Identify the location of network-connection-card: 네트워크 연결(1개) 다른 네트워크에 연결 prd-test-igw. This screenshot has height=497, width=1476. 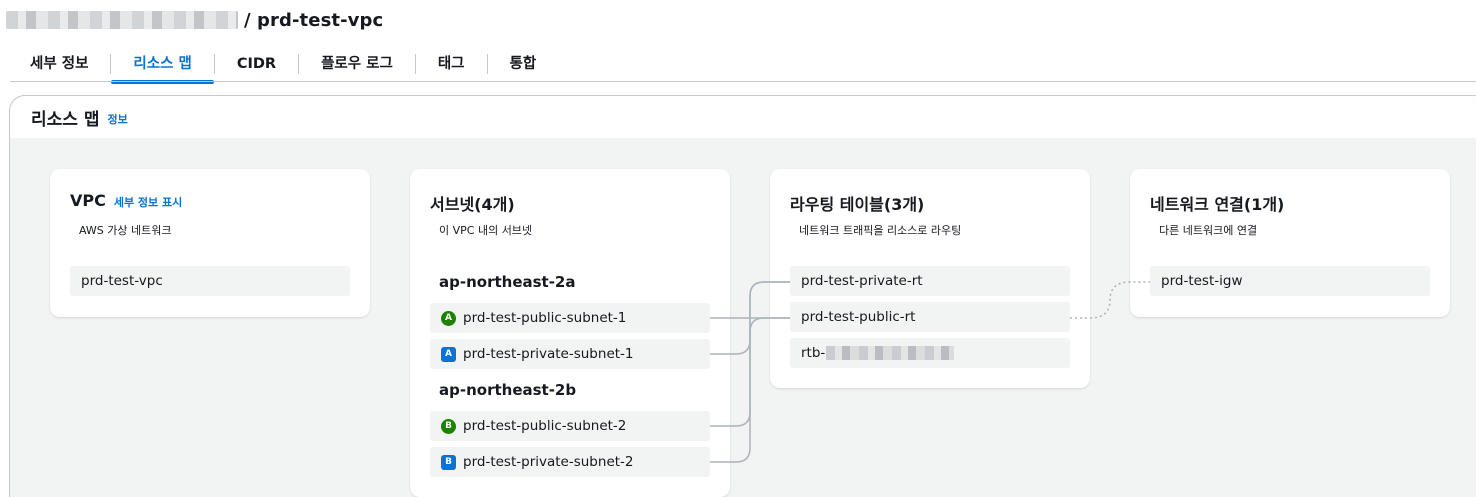
(1290, 243).